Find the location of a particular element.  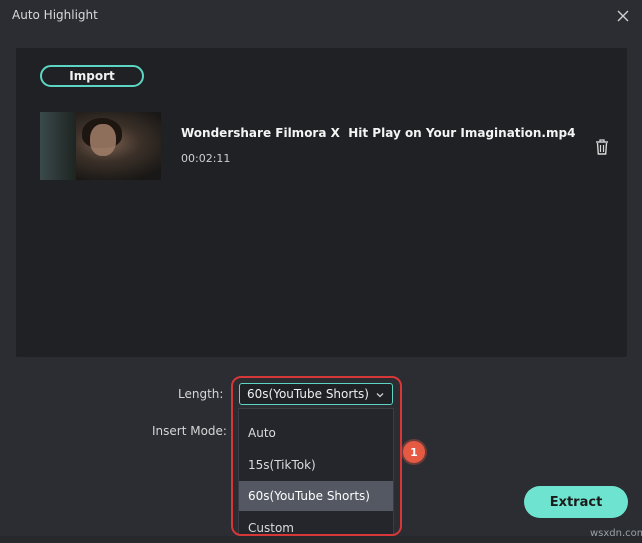

length-selected-value: 60s(YouTube Shorts) is located at coordinates (308, 394).